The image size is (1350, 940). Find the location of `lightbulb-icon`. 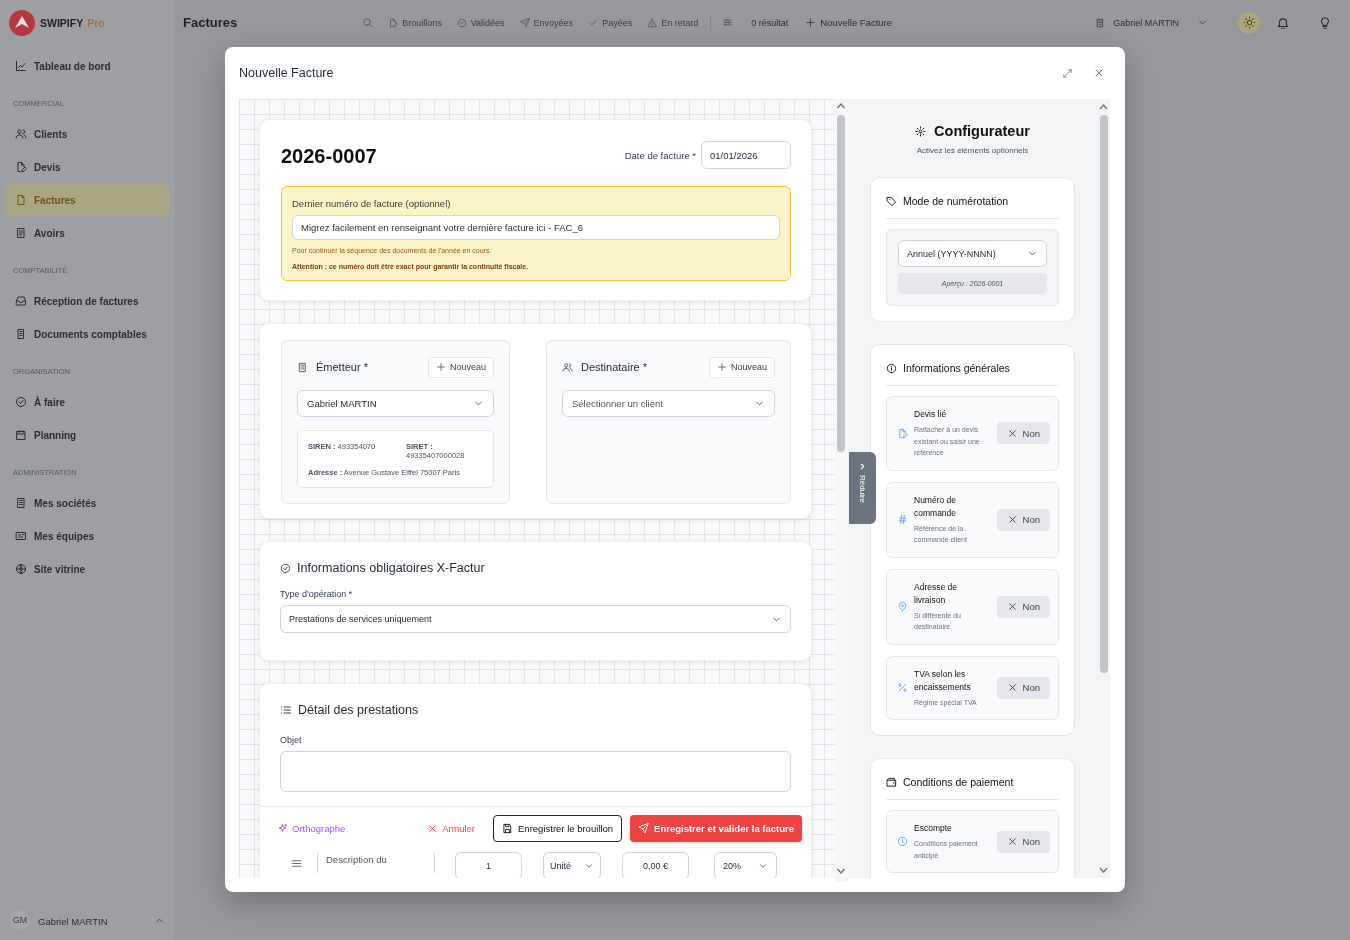

lightbulb-icon is located at coordinates (1325, 22).